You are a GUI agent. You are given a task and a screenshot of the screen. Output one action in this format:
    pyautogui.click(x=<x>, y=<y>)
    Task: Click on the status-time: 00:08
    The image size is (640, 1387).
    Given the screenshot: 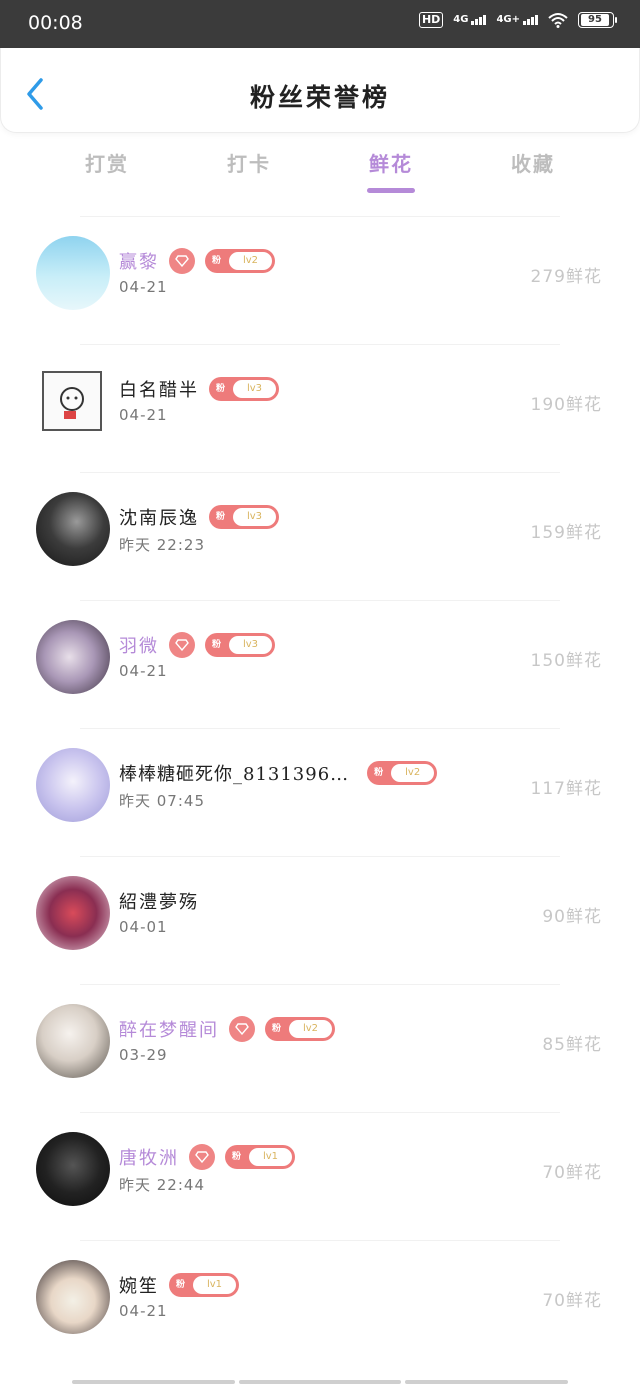 What is the action you would take?
    pyautogui.click(x=55, y=23)
    